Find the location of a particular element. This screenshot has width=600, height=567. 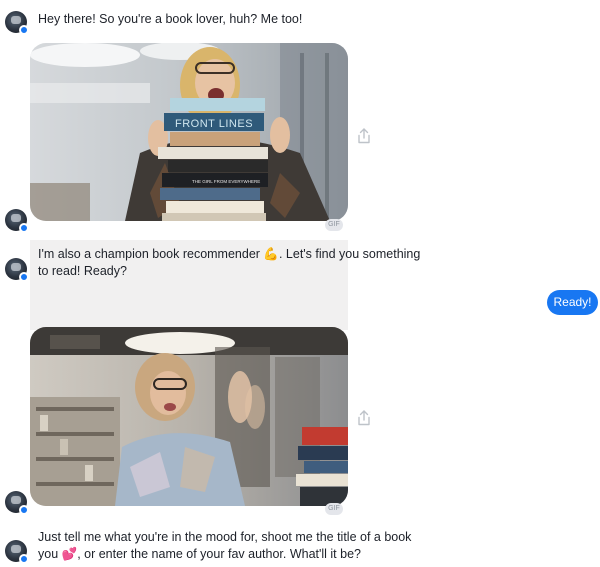

book-title-girl-from-everywhere: THE GIRL FROM EVERYWHERE is located at coordinates (226, 181).